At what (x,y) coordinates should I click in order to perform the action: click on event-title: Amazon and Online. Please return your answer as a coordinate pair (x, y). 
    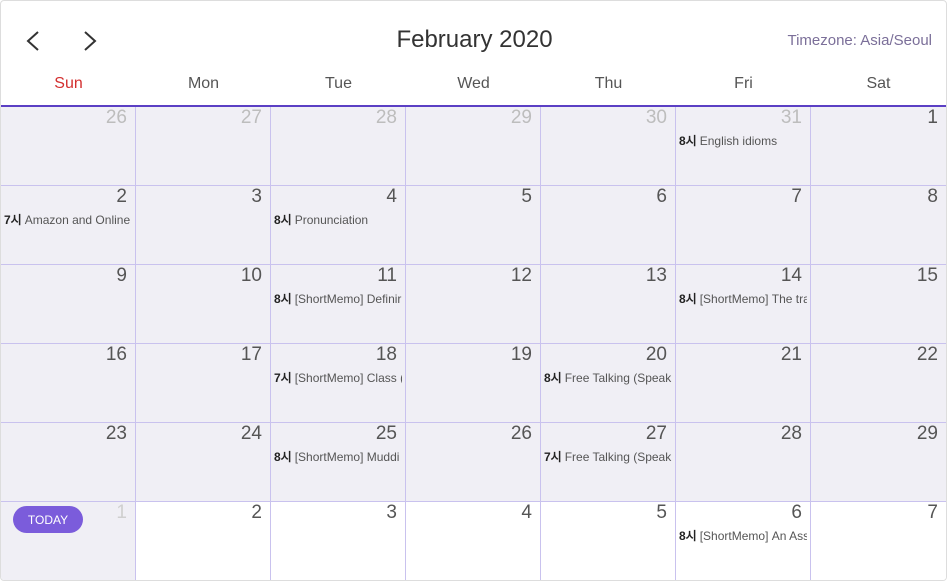
    Looking at the image, I should click on (77, 220).